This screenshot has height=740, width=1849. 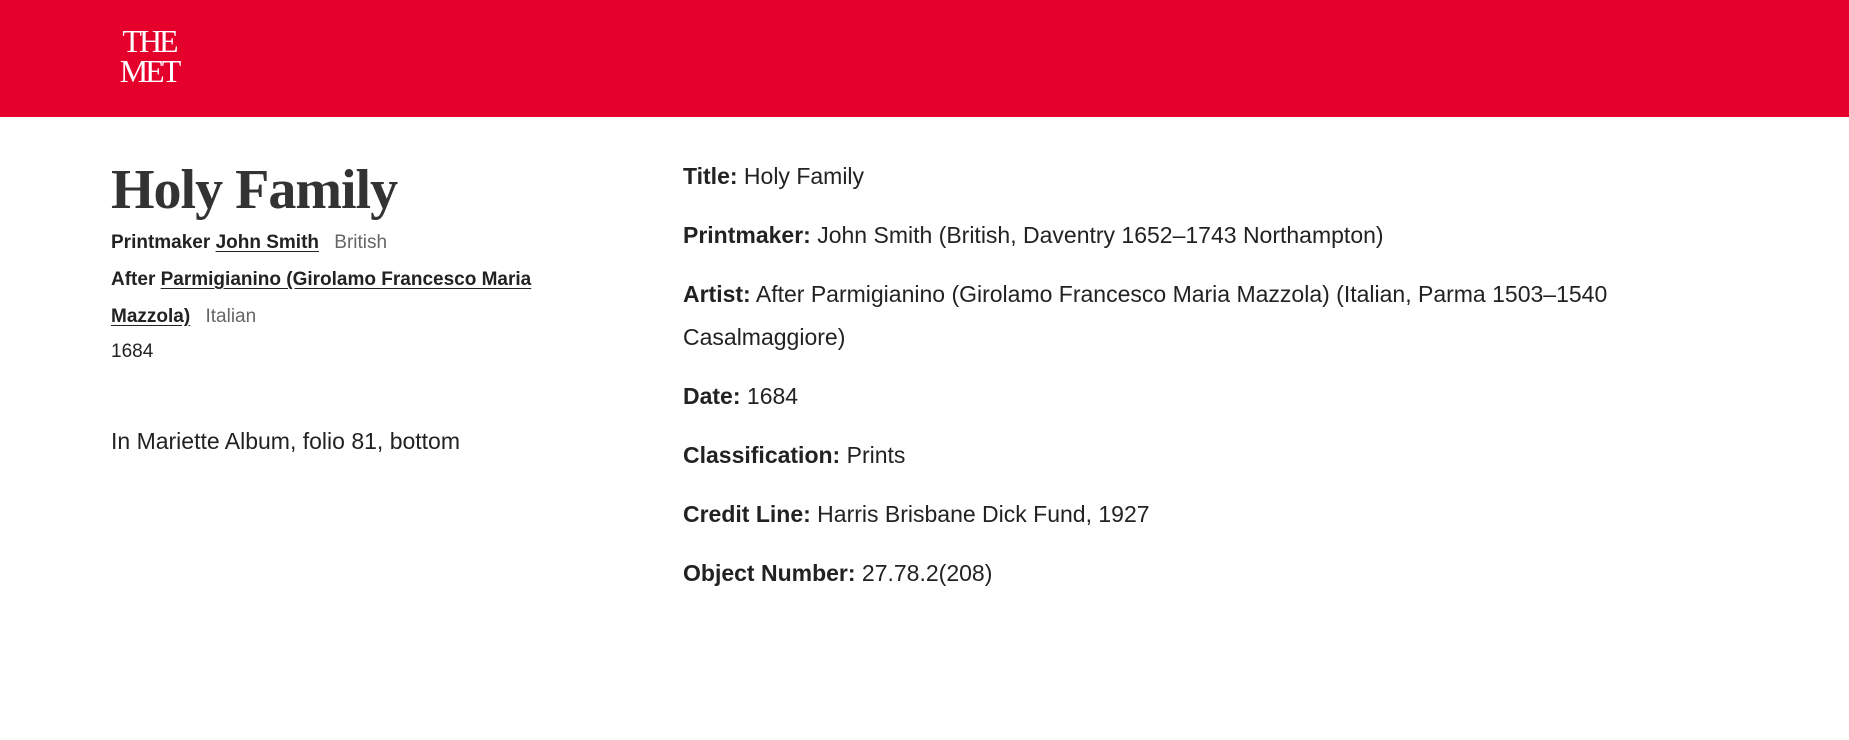 What do you see at coordinates (747, 235) in the screenshot?
I see `detail-printmaker-label: Printmaker:` at bounding box center [747, 235].